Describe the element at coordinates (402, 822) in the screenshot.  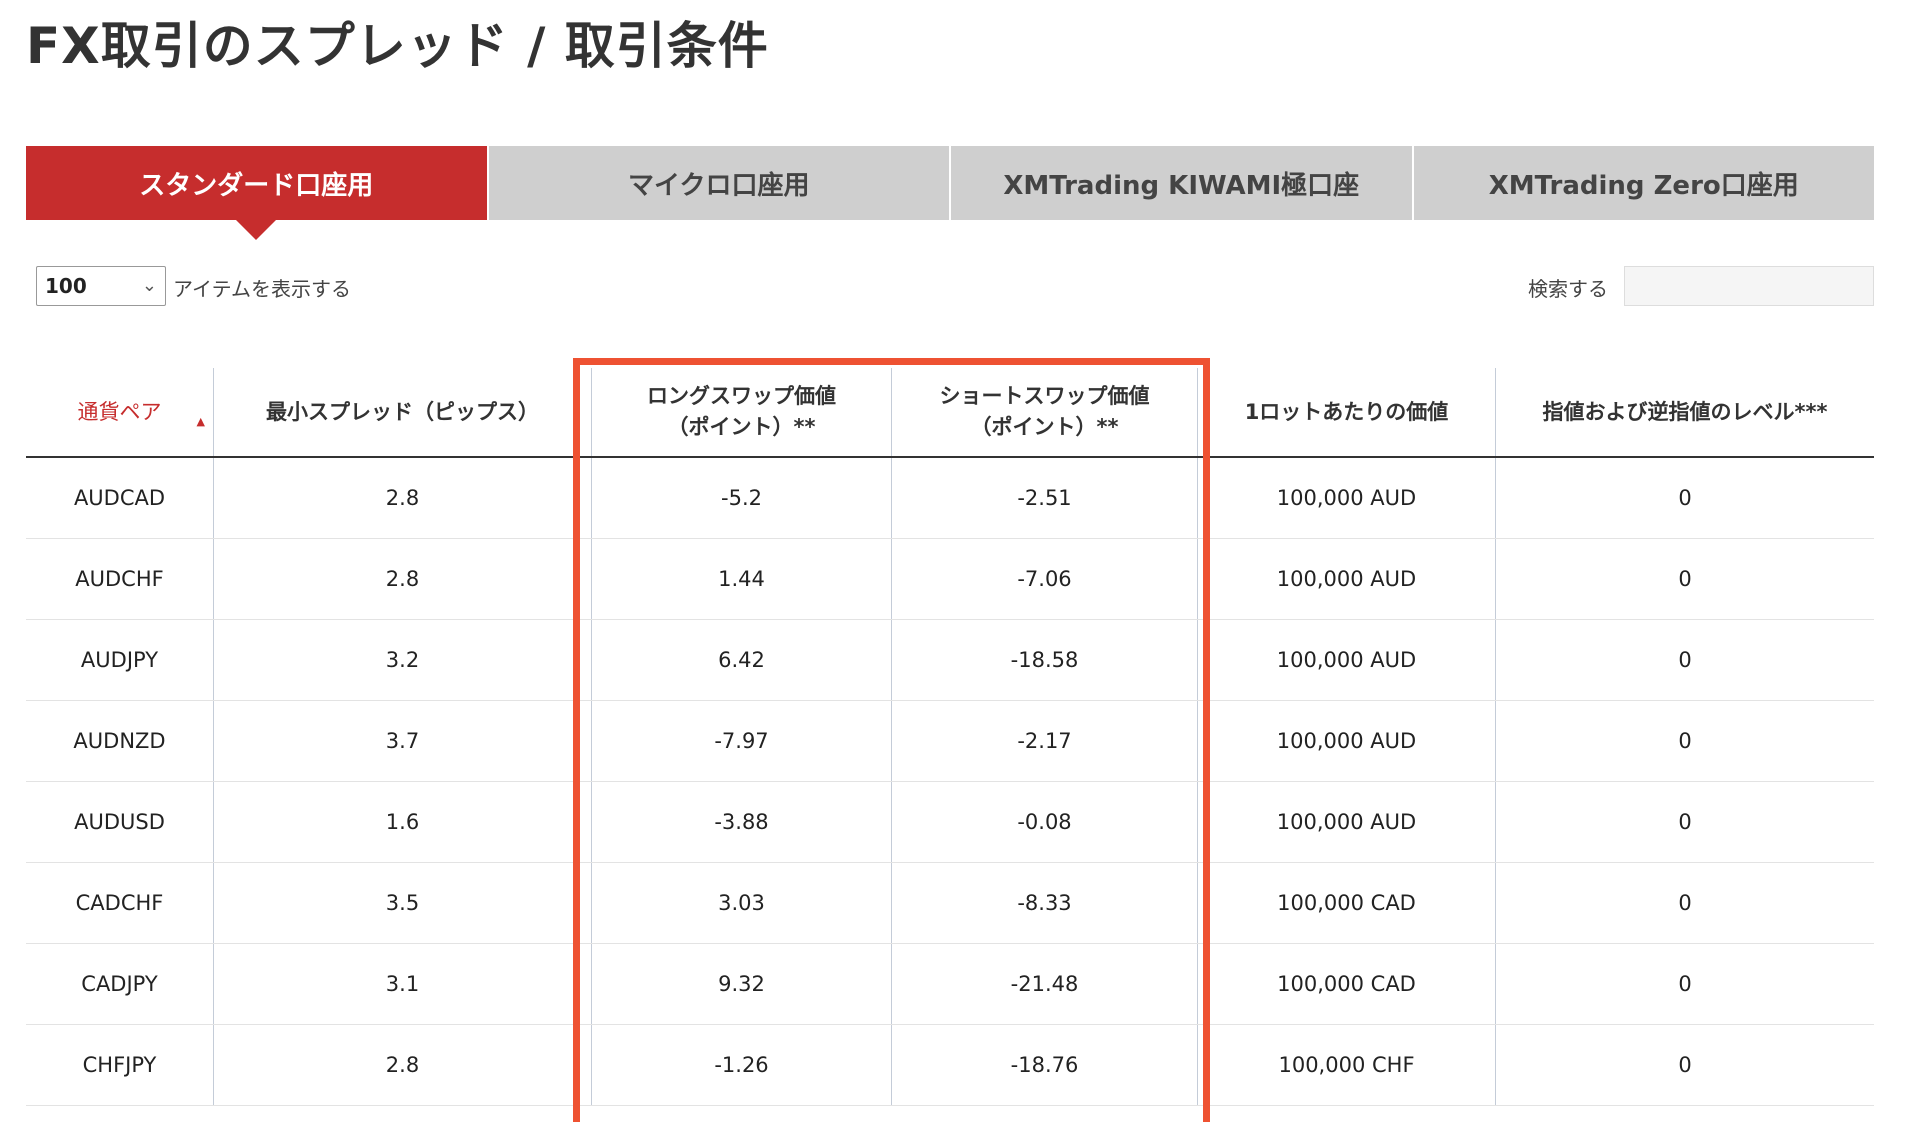
I see `cell-min-spread: 1.6` at that location.